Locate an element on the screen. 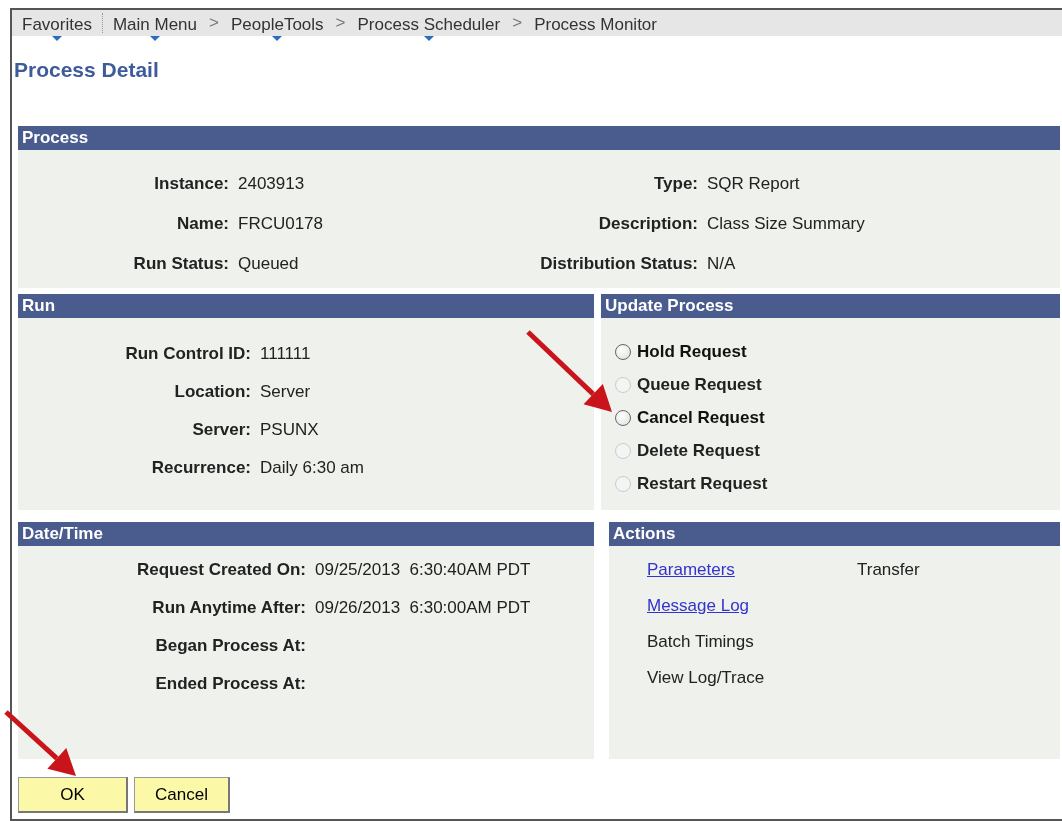 The width and height of the screenshot is (1062, 821). field-label: Ended Process At: is located at coordinates (230, 684).